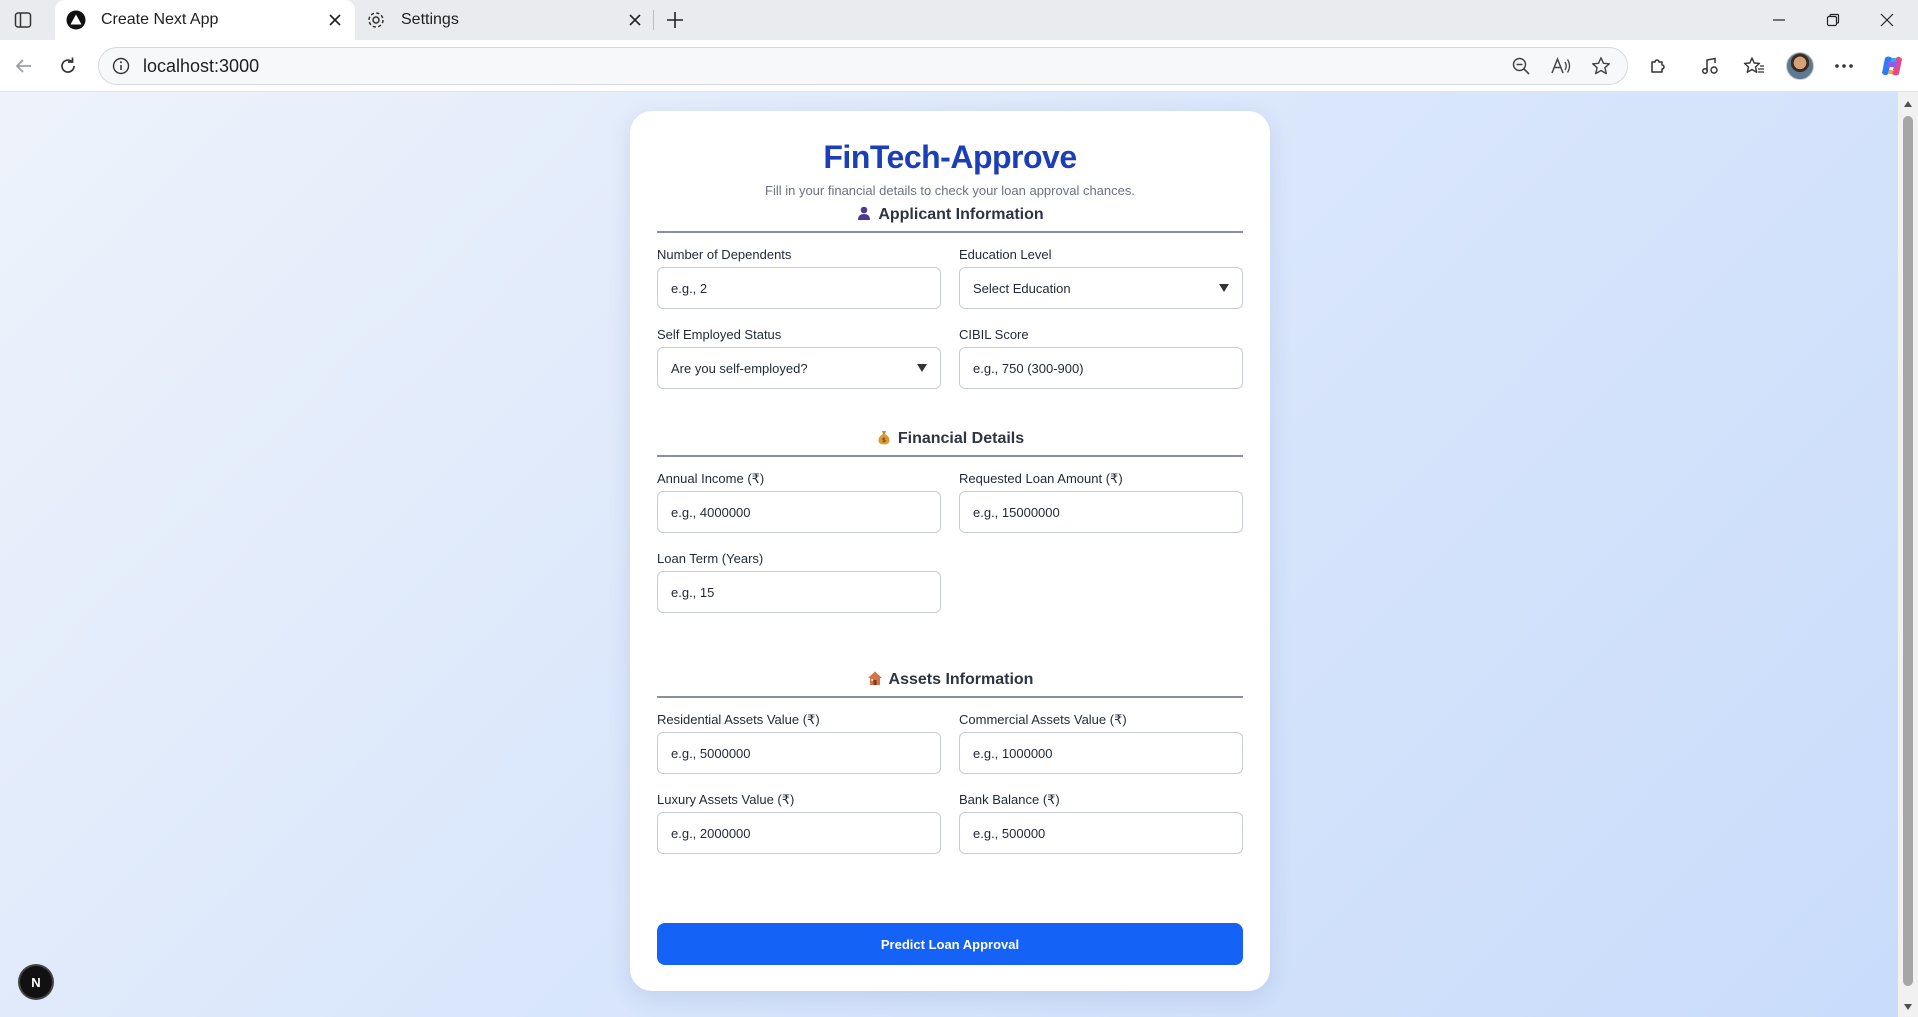 This screenshot has height=1017, width=1918. Describe the element at coordinates (711, 833) in the screenshot. I see `luxury-placeholder: e.g., 2000000` at that location.